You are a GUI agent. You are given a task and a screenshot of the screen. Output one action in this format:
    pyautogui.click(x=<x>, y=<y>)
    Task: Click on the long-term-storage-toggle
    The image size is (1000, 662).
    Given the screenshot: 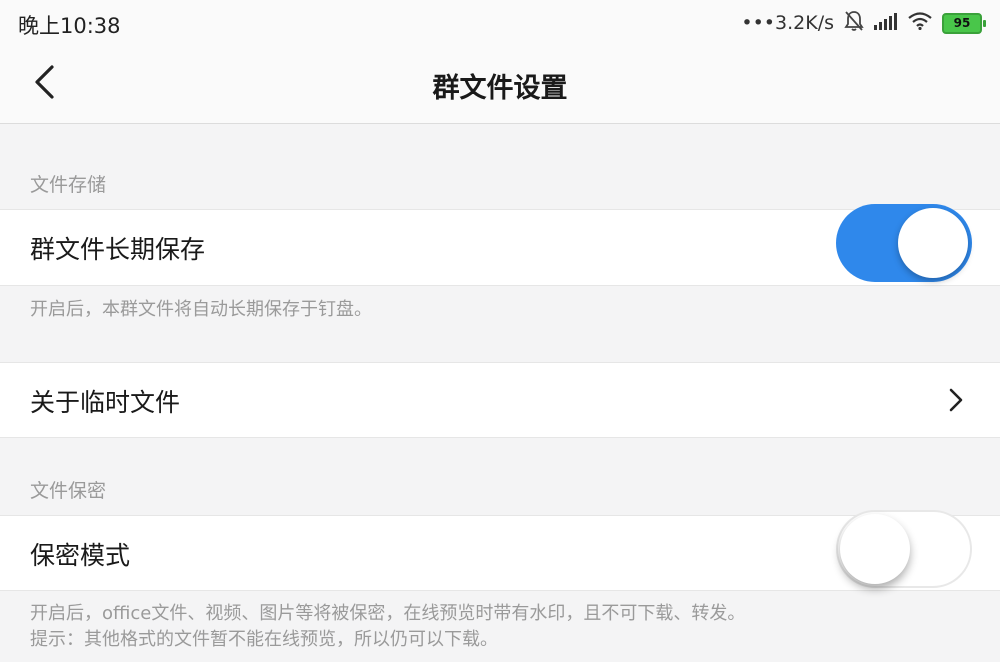 What is the action you would take?
    pyautogui.click(x=904, y=243)
    